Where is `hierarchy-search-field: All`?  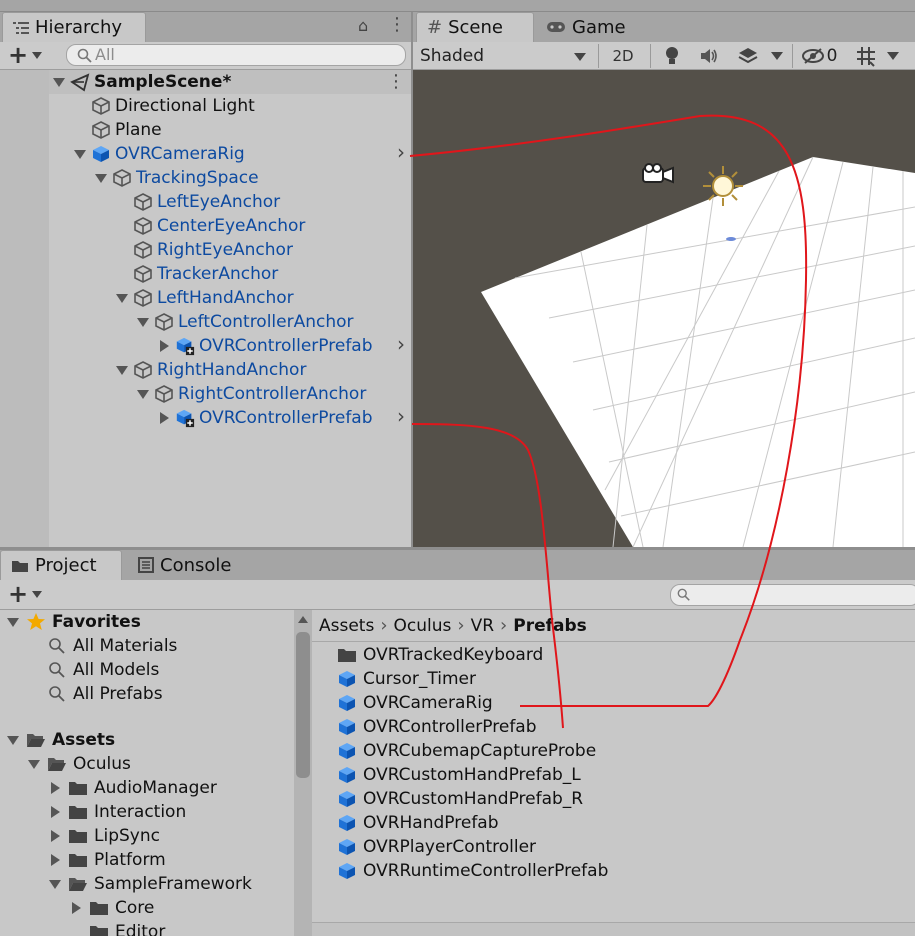
hierarchy-search-field: All is located at coordinates (236, 55).